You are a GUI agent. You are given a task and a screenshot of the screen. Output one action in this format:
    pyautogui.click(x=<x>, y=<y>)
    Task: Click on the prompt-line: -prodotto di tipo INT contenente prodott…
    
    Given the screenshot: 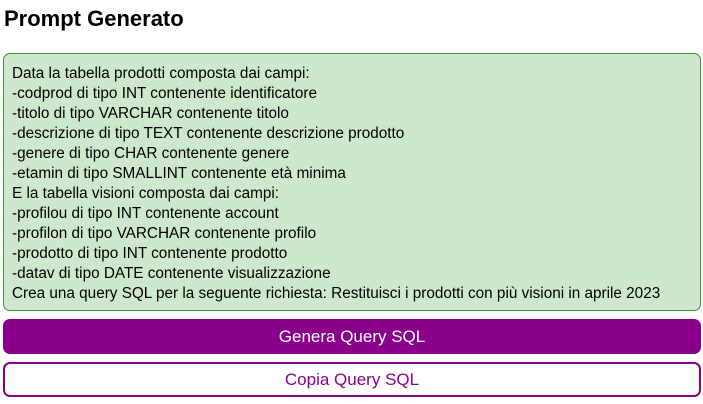 What is the action you would take?
    pyautogui.click(x=150, y=253)
    